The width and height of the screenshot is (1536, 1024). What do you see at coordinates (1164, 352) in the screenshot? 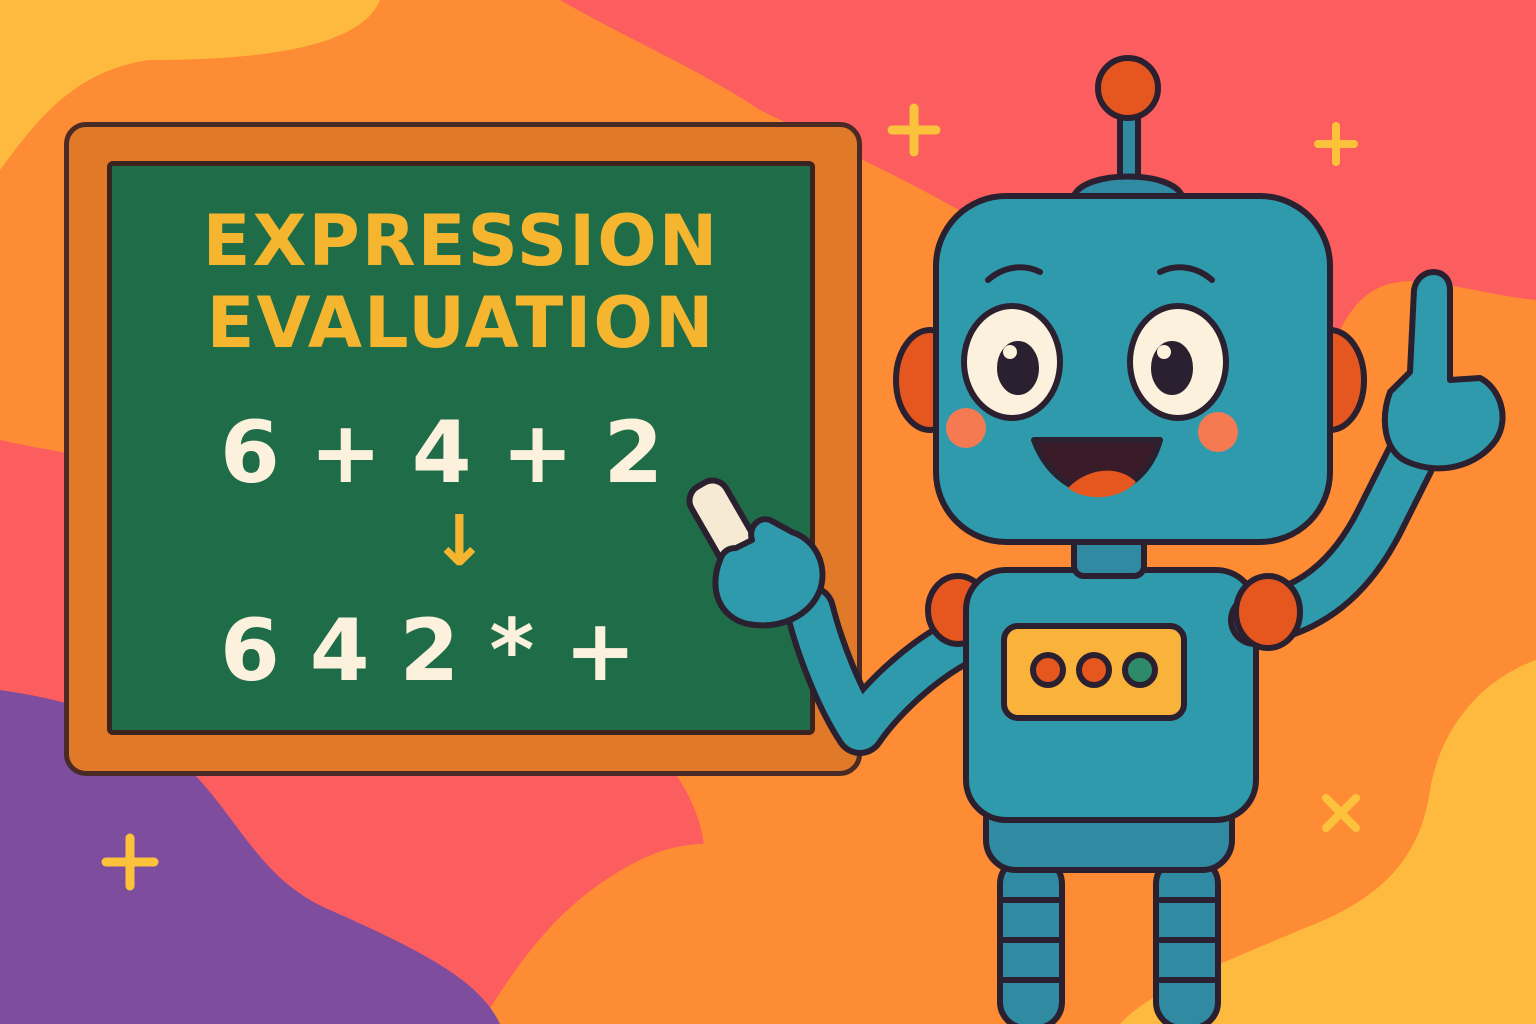
I see `robot-eye-glint-right` at bounding box center [1164, 352].